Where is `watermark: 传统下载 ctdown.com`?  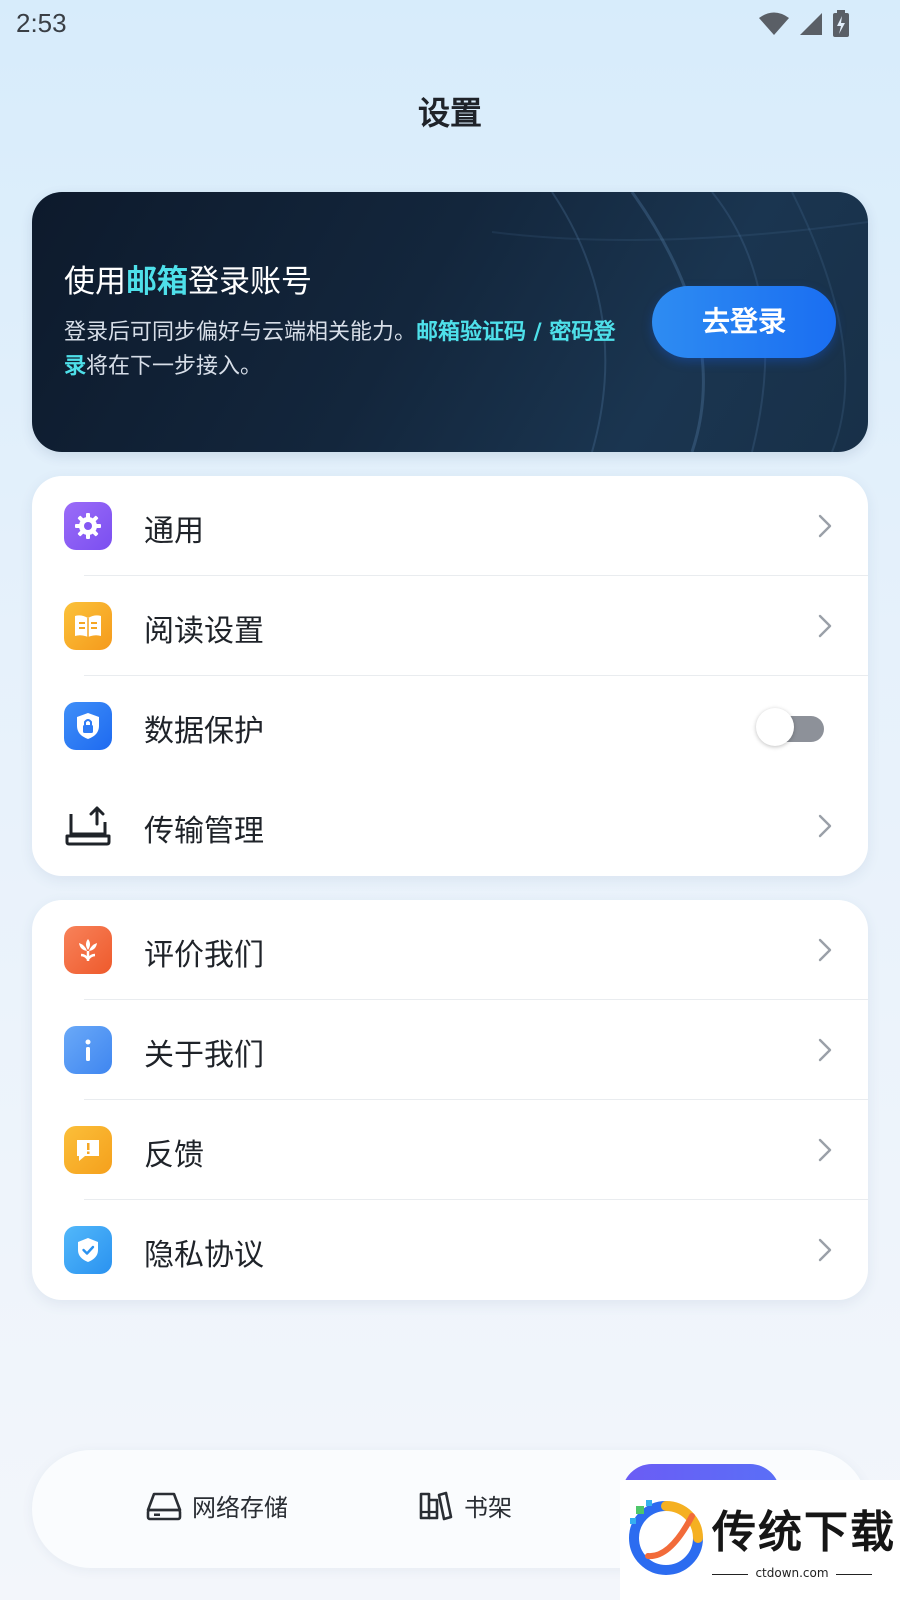
watermark: 传统下载 ctdown.com is located at coordinates (760, 1540).